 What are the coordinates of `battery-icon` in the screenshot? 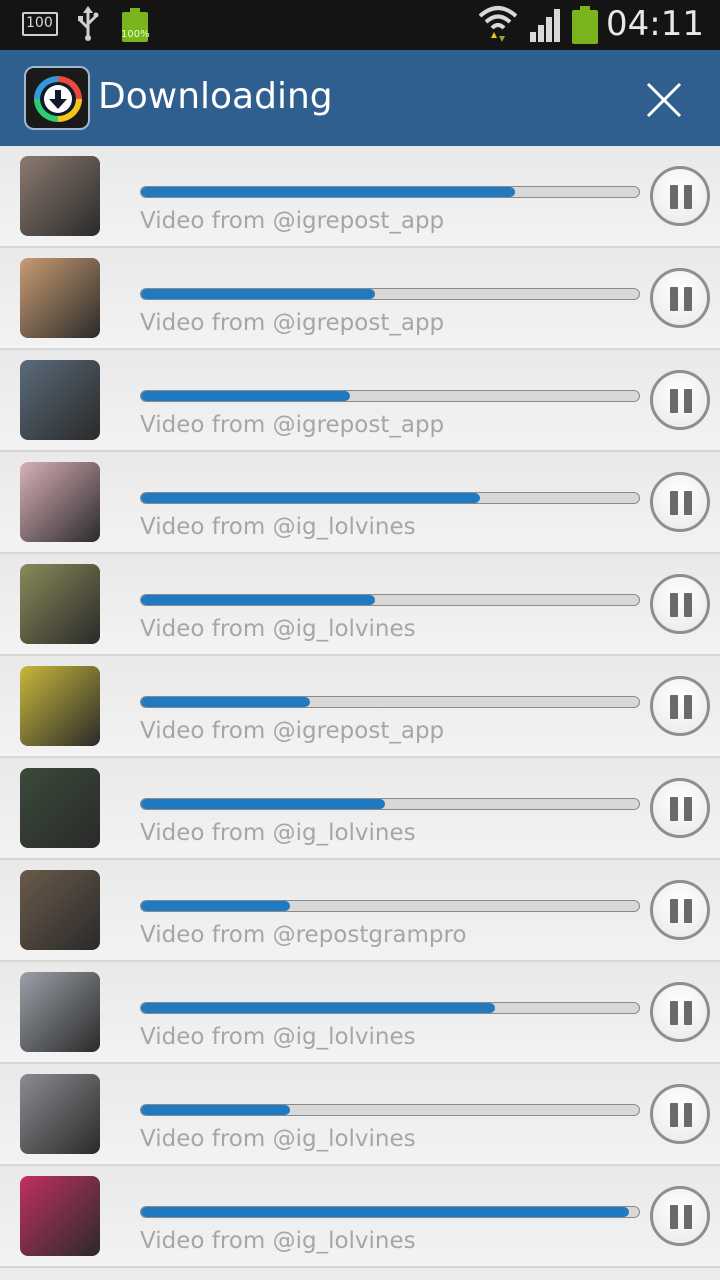 It's located at (585, 25).